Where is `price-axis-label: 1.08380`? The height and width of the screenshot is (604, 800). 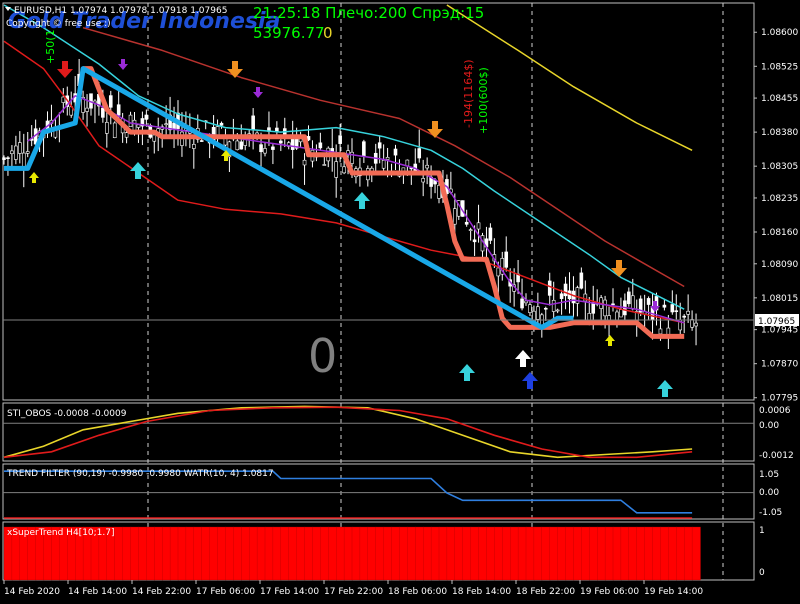 price-axis-label: 1.08380 is located at coordinates (779, 133).